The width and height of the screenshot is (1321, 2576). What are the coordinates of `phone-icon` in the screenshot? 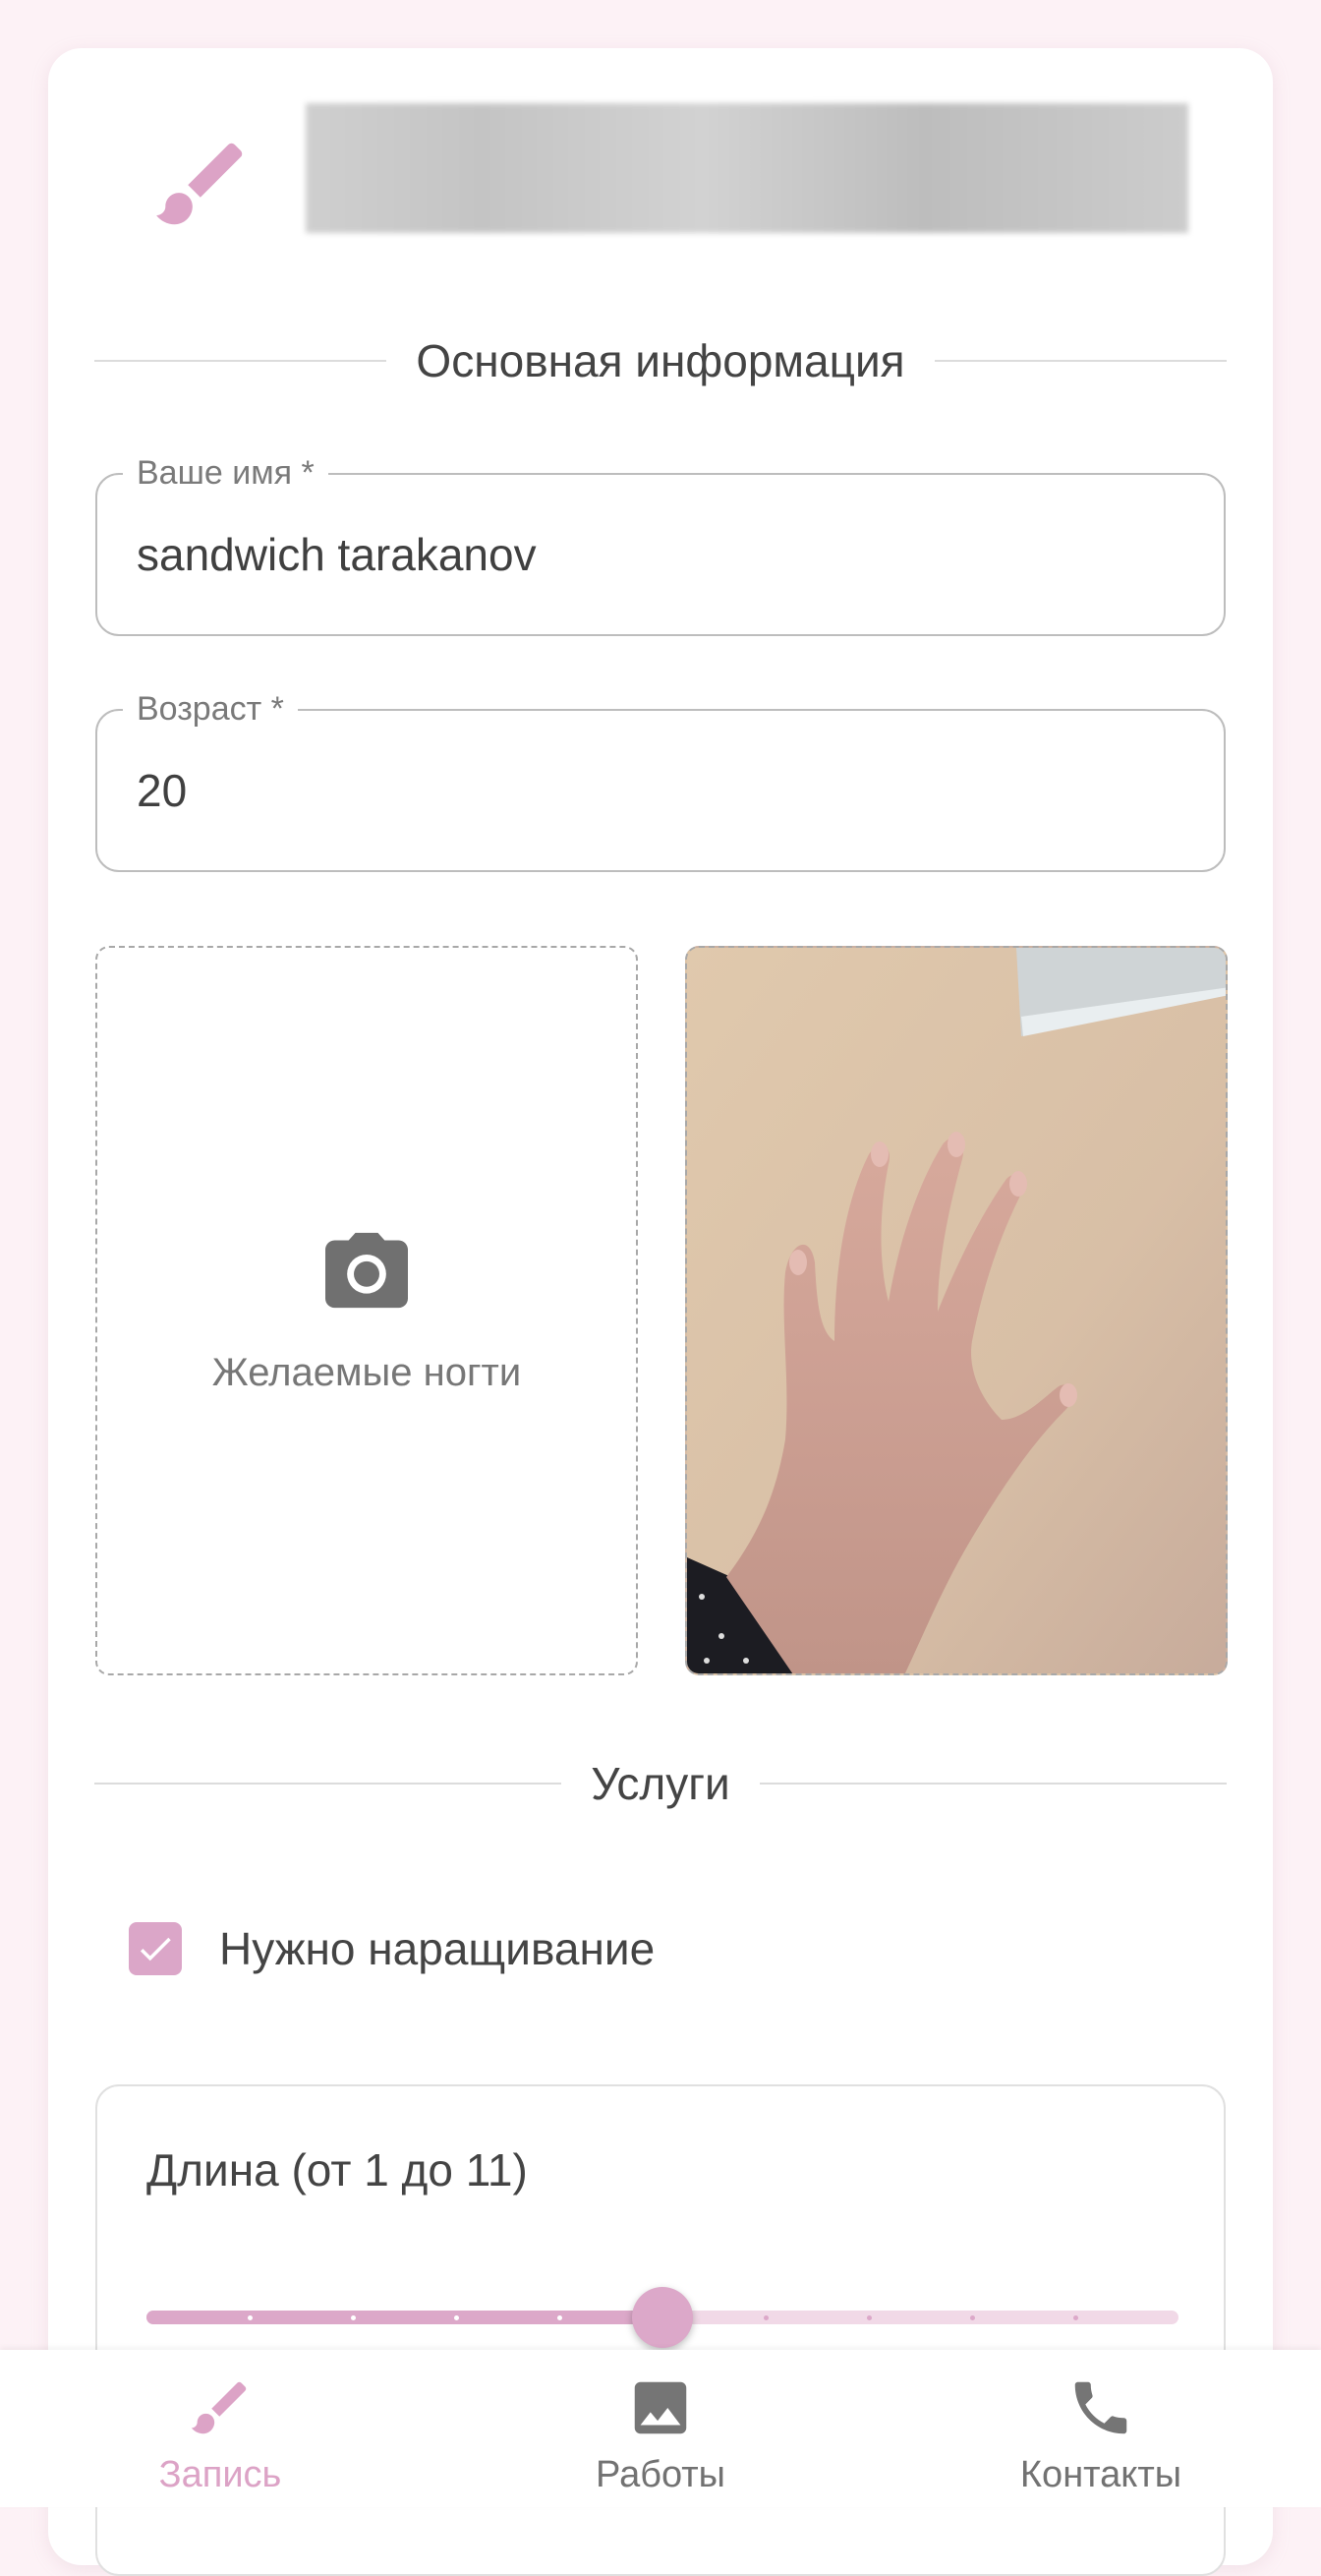 It's located at (1100, 2407).